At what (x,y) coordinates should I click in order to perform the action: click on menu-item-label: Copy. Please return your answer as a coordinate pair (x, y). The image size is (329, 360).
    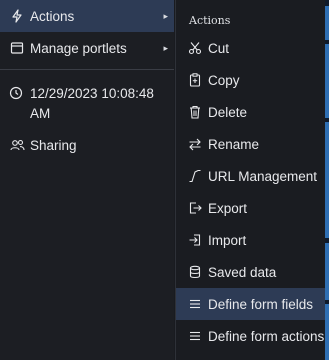
    Looking at the image, I should click on (224, 80).